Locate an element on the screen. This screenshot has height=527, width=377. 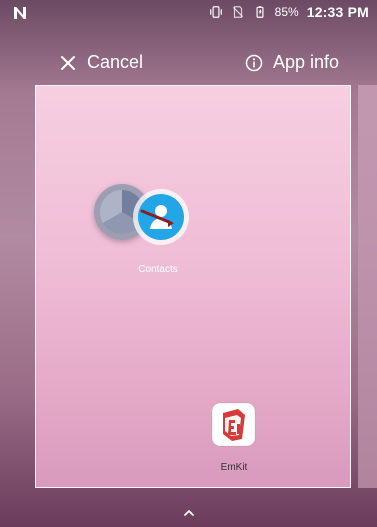
contacts-app-icon is located at coordinates (161, 217).